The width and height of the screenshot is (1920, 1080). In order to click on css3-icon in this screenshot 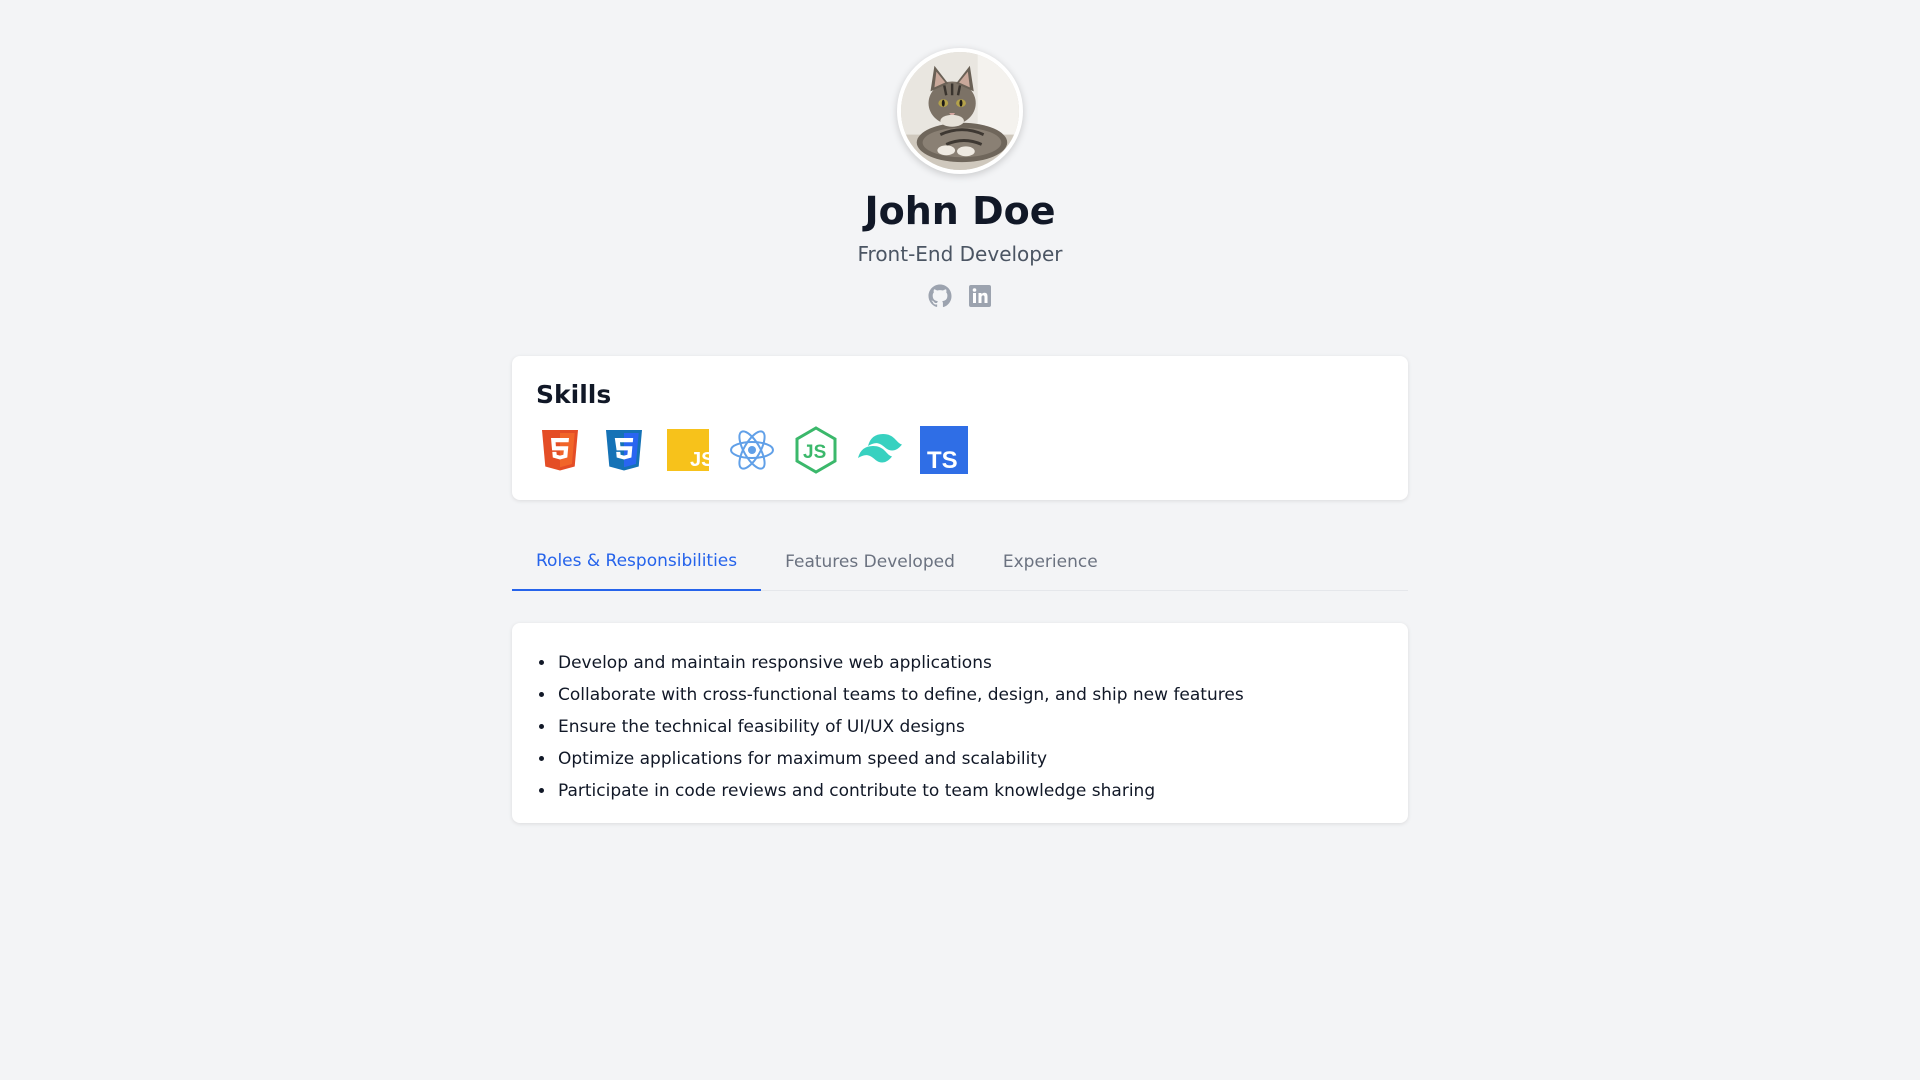, I will do `click(624, 450)`.